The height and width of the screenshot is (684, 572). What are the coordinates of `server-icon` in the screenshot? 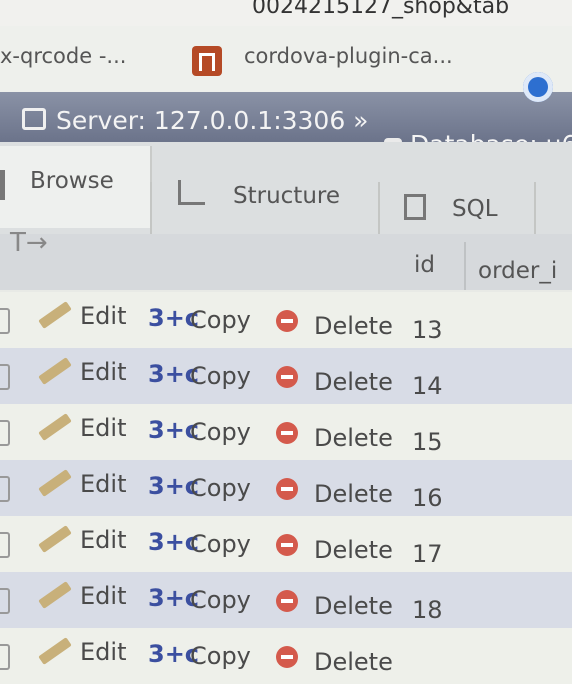 It's located at (34, 119).